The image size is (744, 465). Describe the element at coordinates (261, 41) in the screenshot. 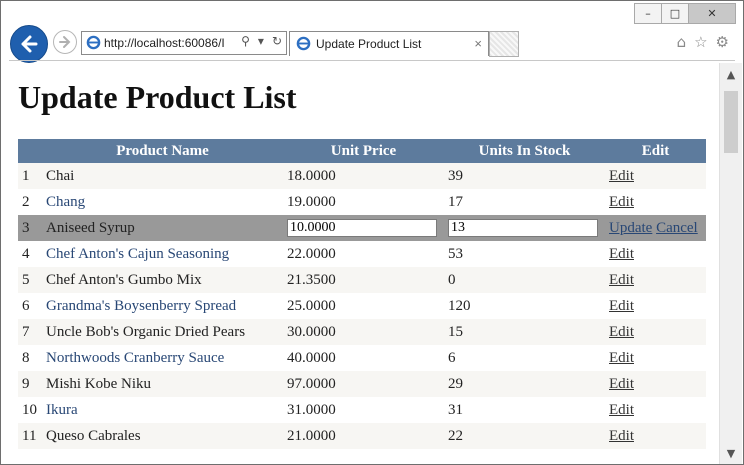

I see `dropdown-icon: ▾` at that location.